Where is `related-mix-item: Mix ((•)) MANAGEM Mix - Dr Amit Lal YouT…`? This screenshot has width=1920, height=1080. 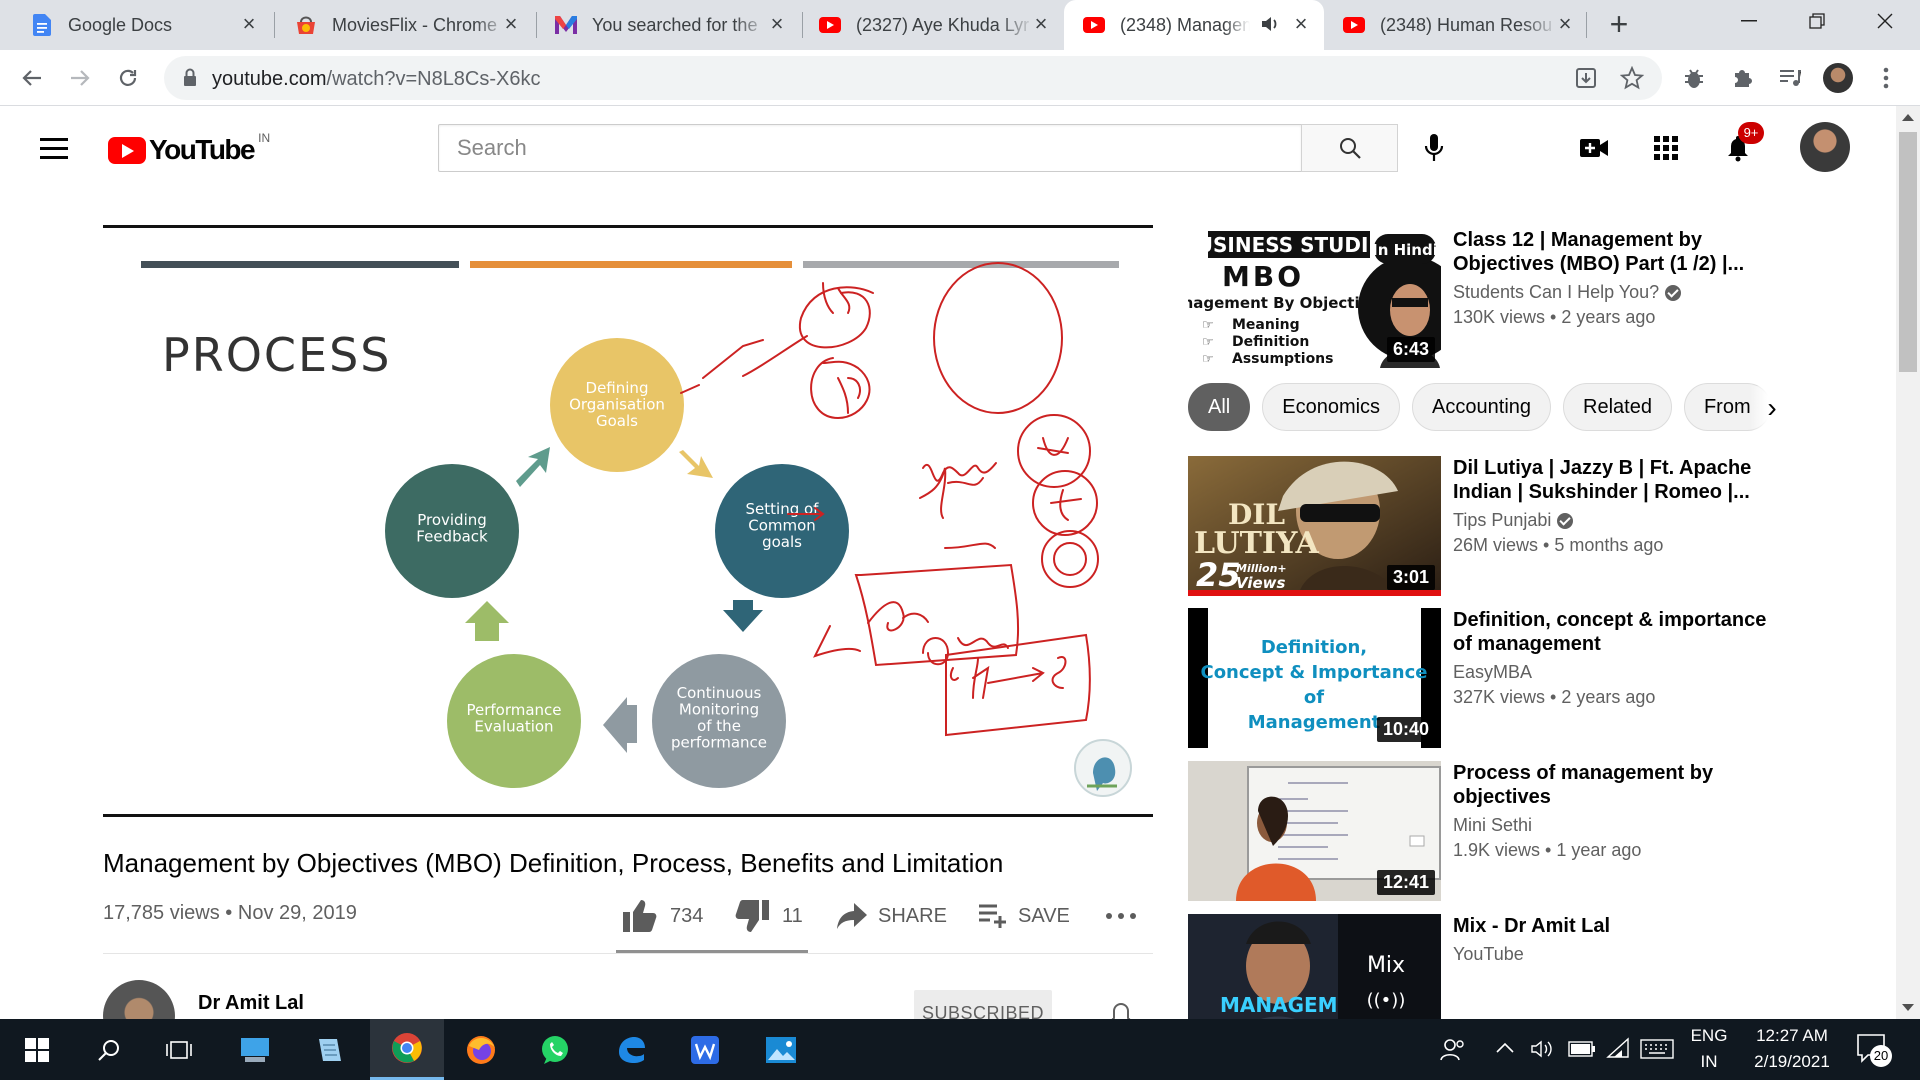
related-mix-item: Mix ((•)) MANAGEM Mix - Dr Amit Lal YouT… is located at coordinates (1538, 966).